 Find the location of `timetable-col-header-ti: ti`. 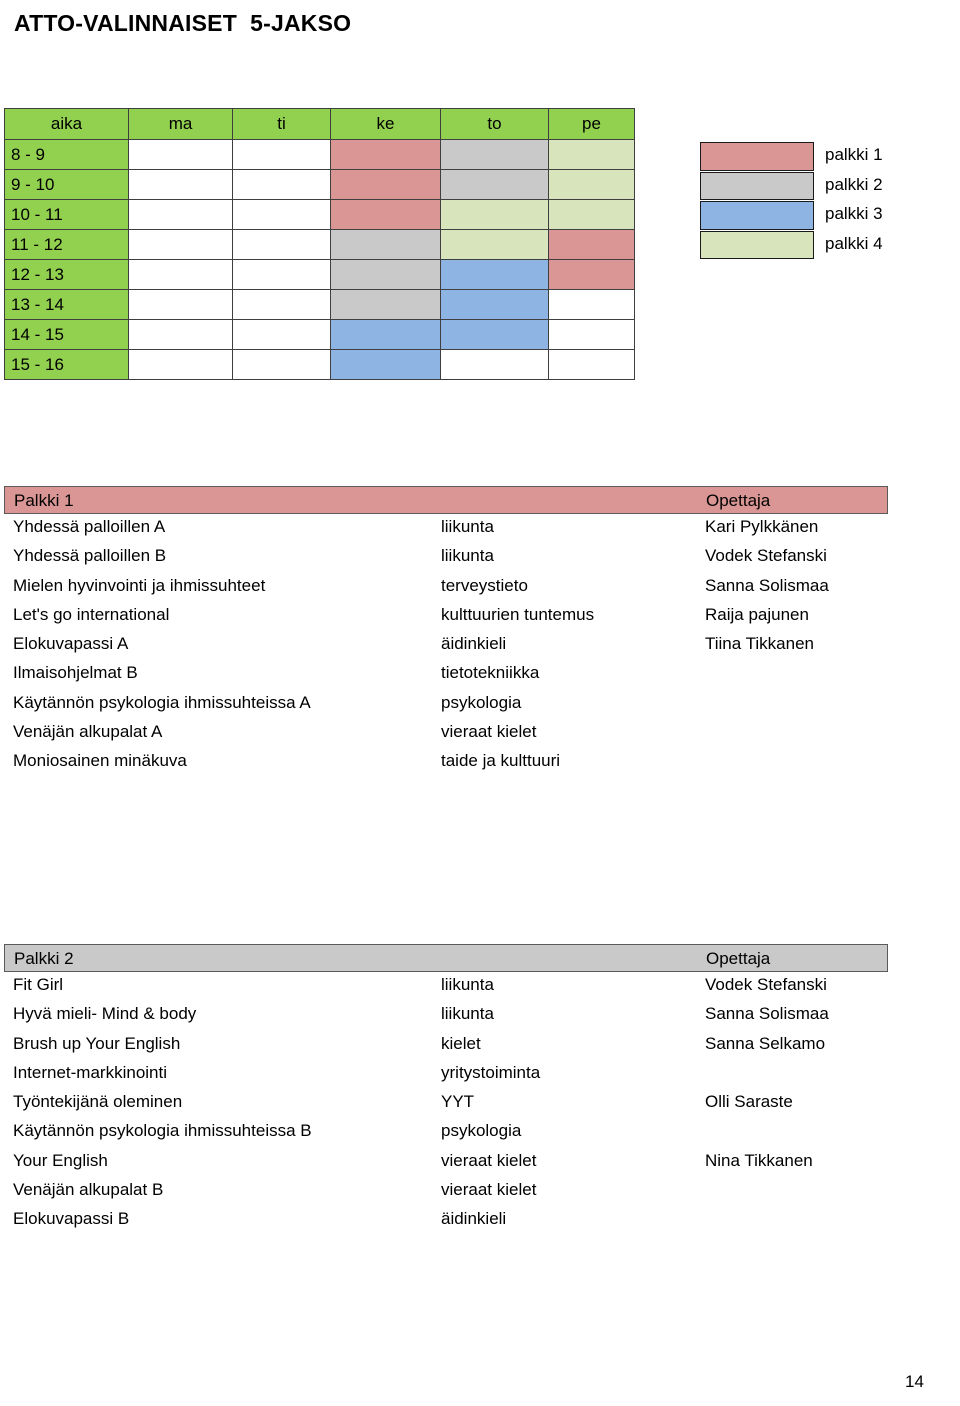

timetable-col-header-ti: ti is located at coordinates (281, 124).